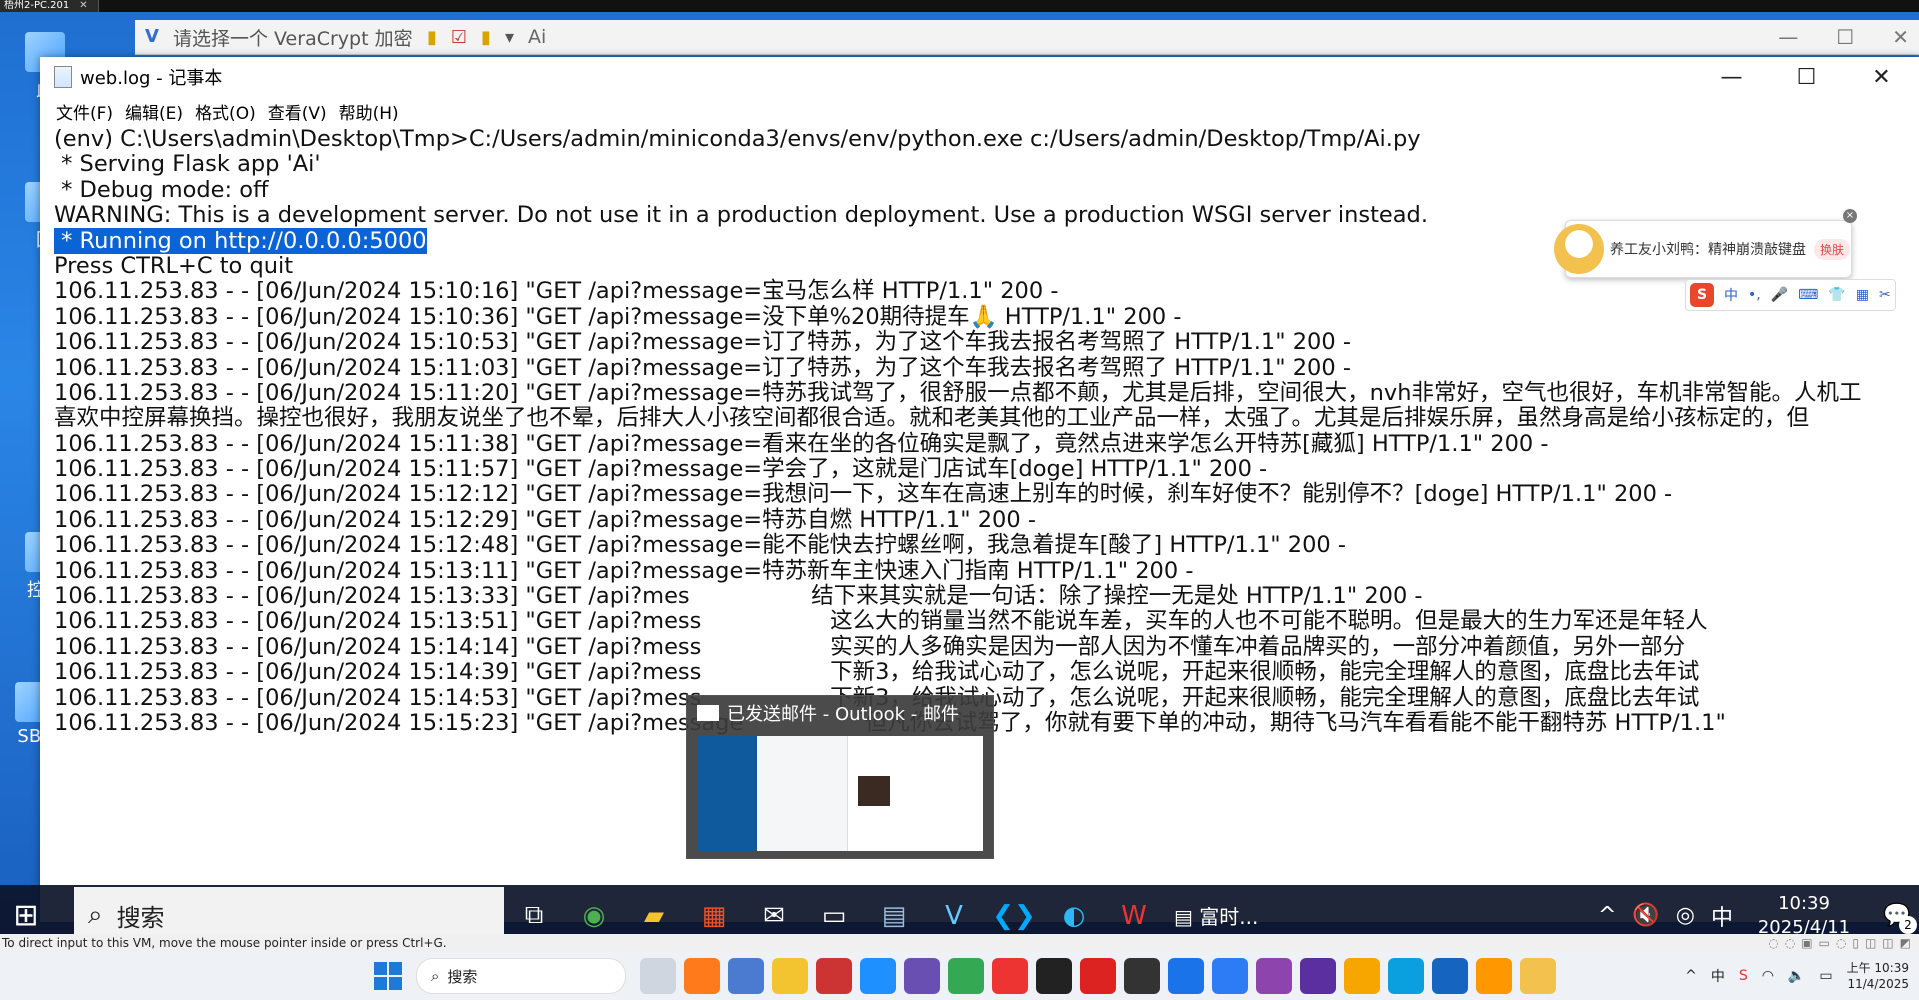 The width and height of the screenshot is (1919, 1000). I want to click on mail-icon: ✉, so click(774, 916).